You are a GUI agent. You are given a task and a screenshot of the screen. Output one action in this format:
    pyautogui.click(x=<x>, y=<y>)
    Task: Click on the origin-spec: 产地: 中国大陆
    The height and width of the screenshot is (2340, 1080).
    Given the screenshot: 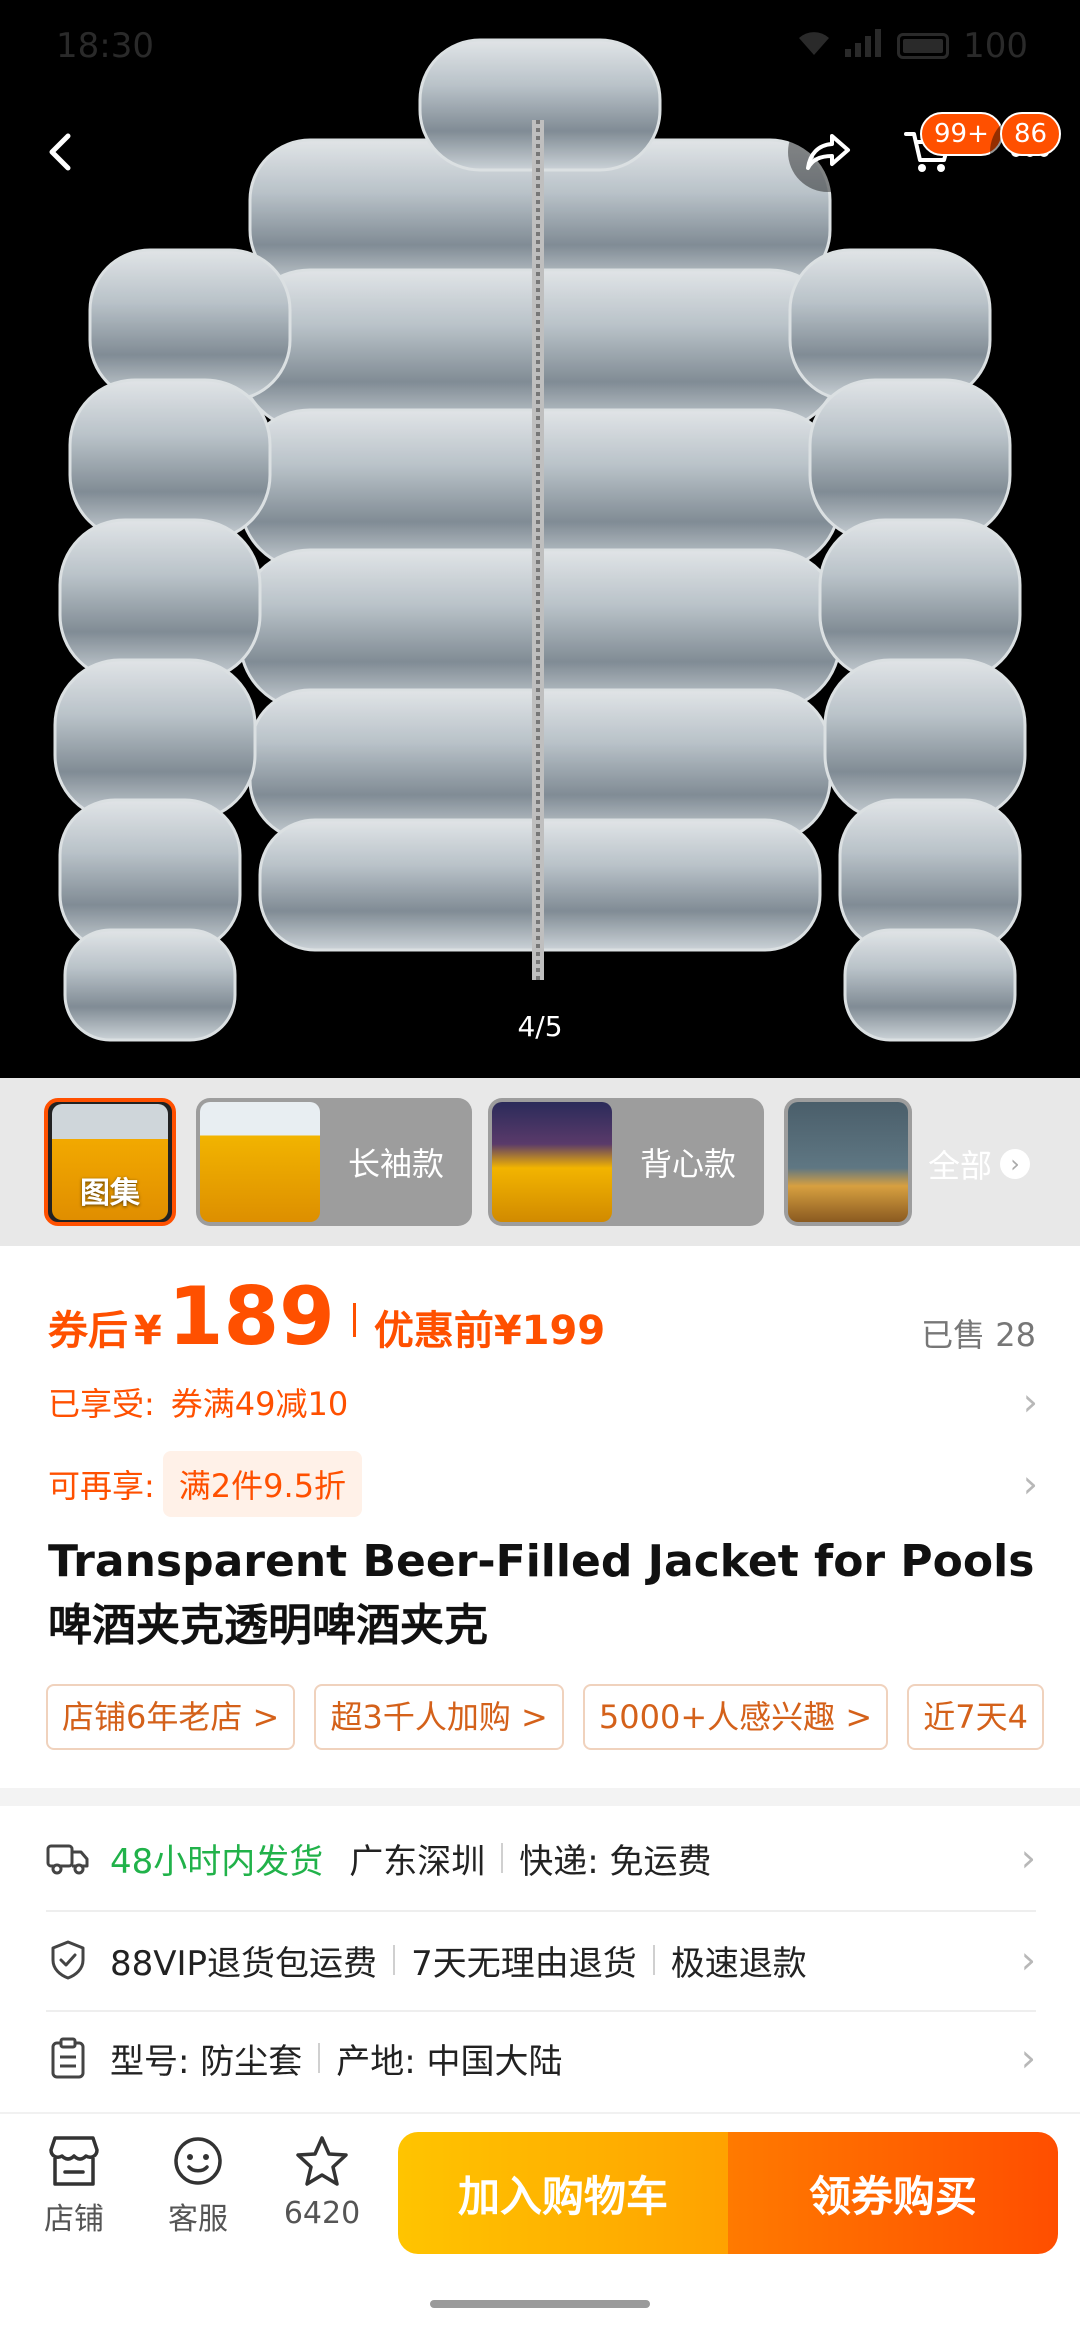 What is the action you would take?
    pyautogui.click(x=449, y=2061)
    